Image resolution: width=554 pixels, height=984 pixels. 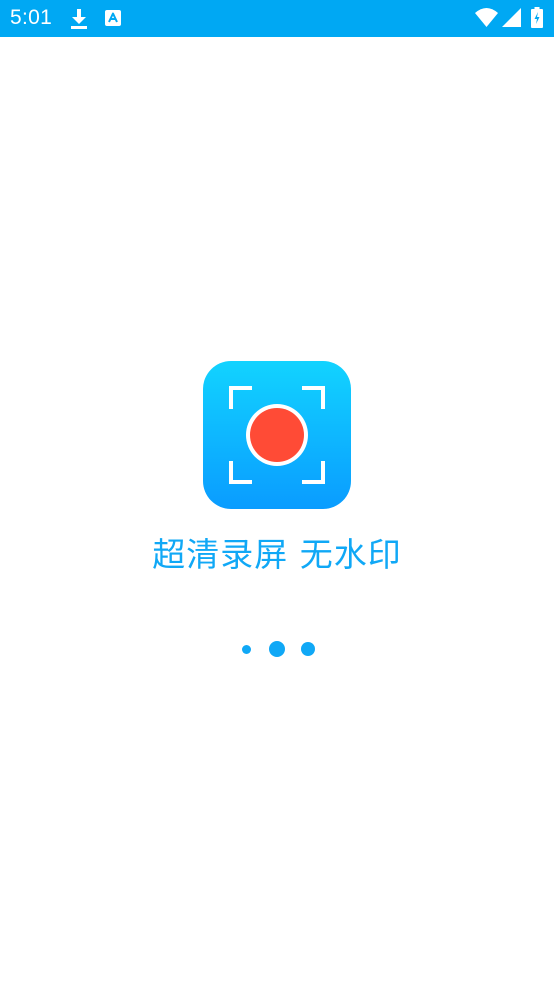 I want to click on tagline: 超清录屏 无水印, so click(x=277, y=554).